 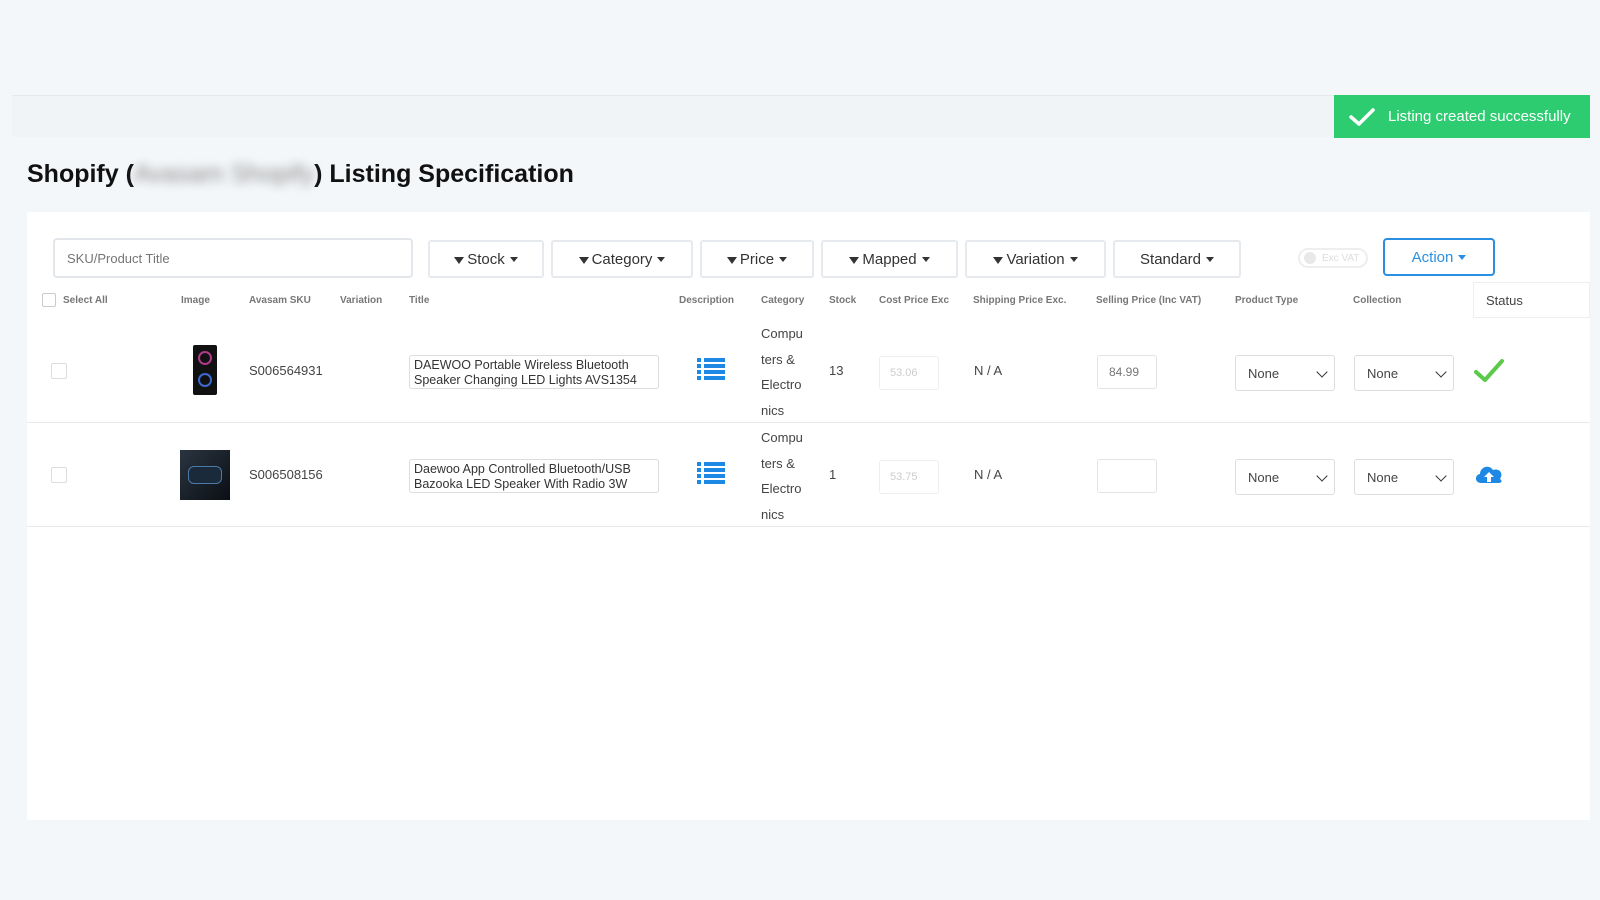 I want to click on checkmark-icon, so click(x=1362, y=116).